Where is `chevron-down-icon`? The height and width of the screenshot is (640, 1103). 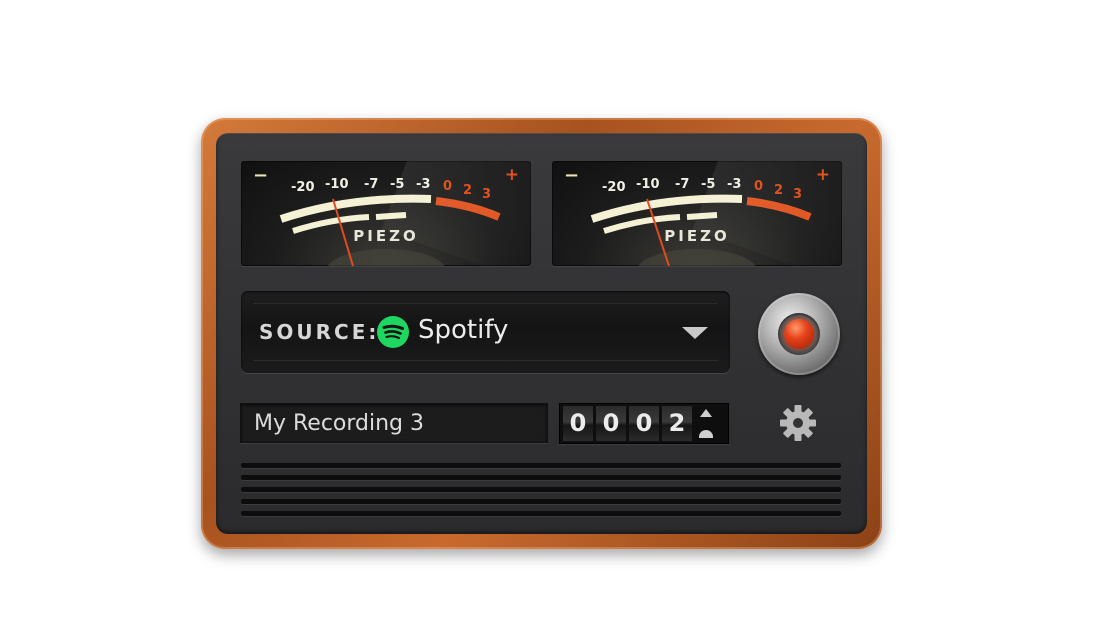 chevron-down-icon is located at coordinates (695, 333).